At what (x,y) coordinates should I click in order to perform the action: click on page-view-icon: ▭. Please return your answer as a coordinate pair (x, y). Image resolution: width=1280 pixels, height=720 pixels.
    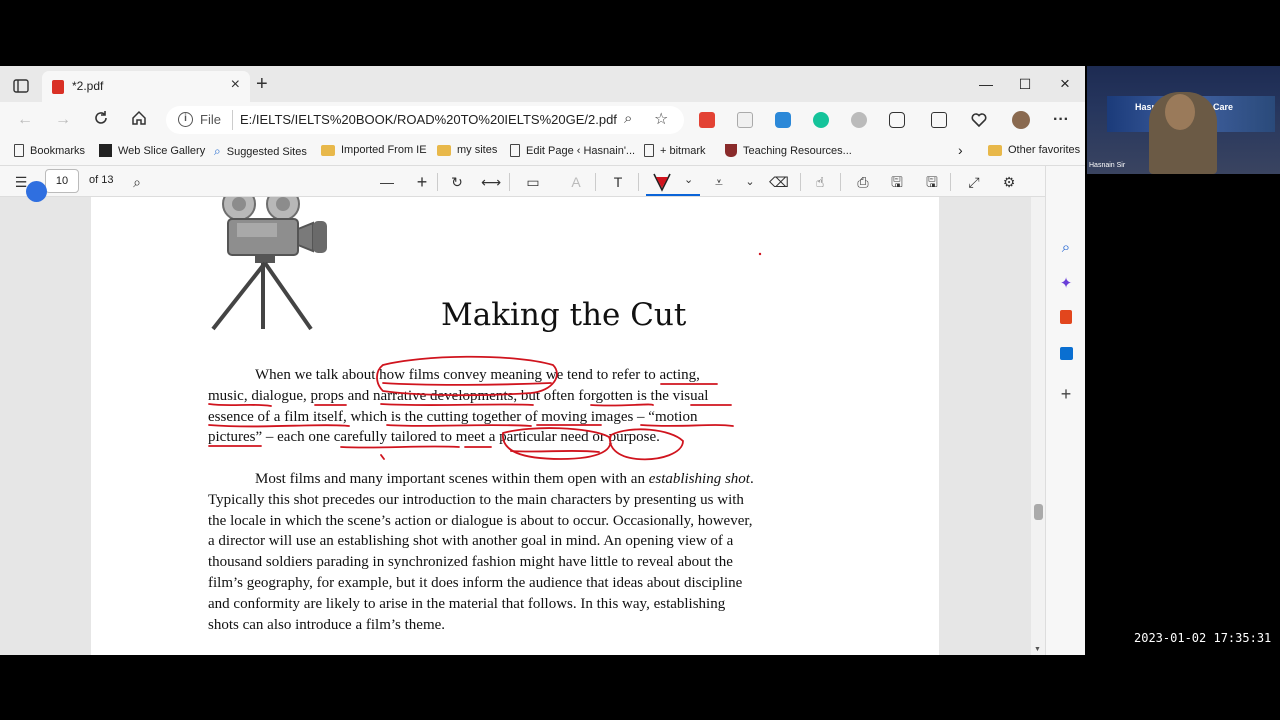
    Looking at the image, I should click on (533, 182).